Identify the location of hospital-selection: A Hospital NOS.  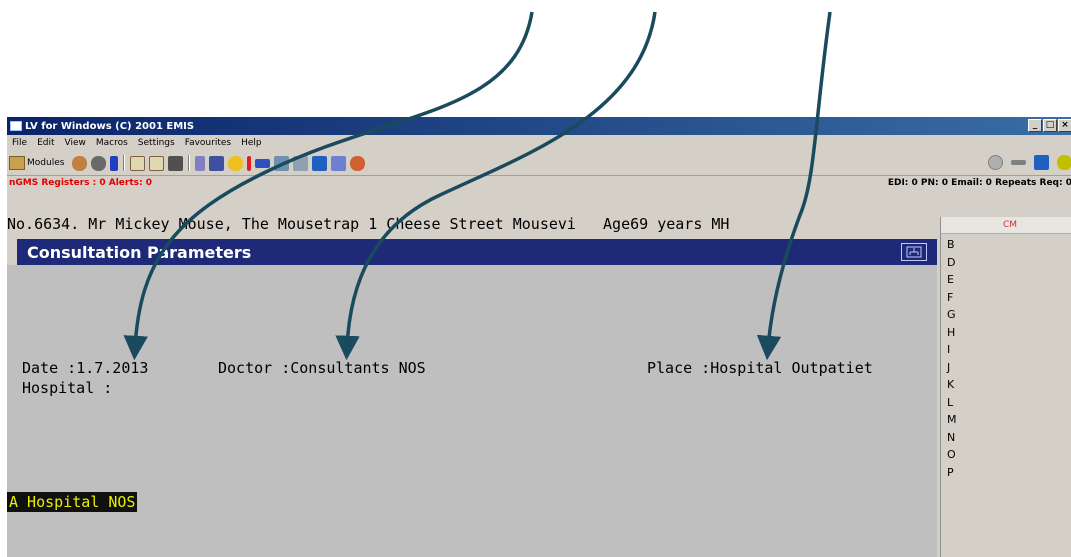
(72, 502).